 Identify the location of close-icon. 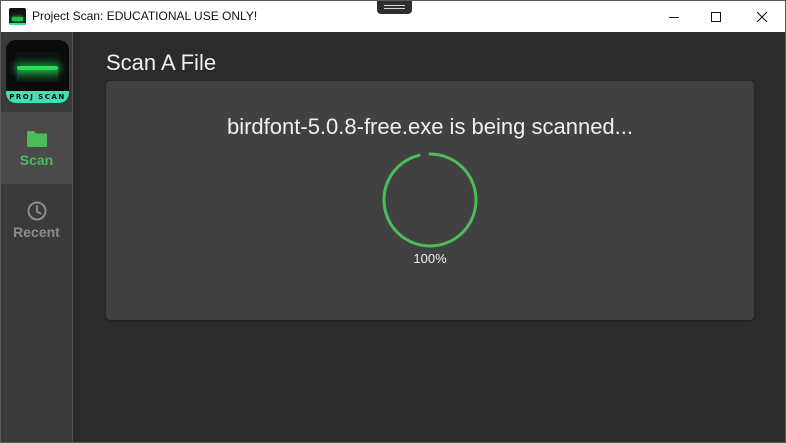
(762, 16).